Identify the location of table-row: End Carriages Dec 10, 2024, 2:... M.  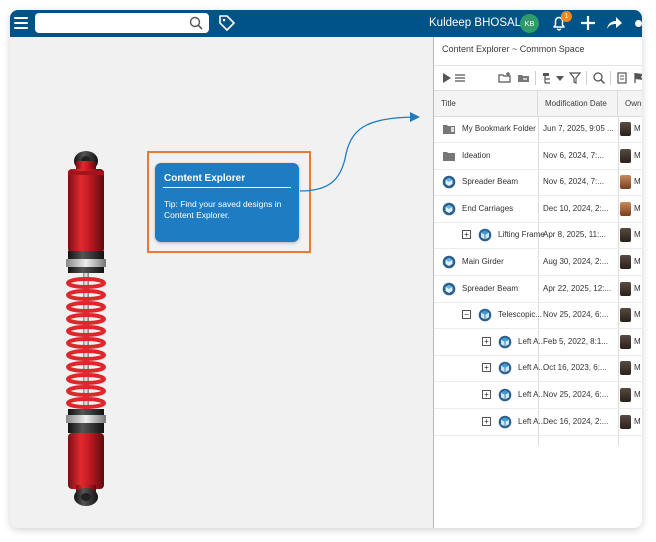
(538, 209).